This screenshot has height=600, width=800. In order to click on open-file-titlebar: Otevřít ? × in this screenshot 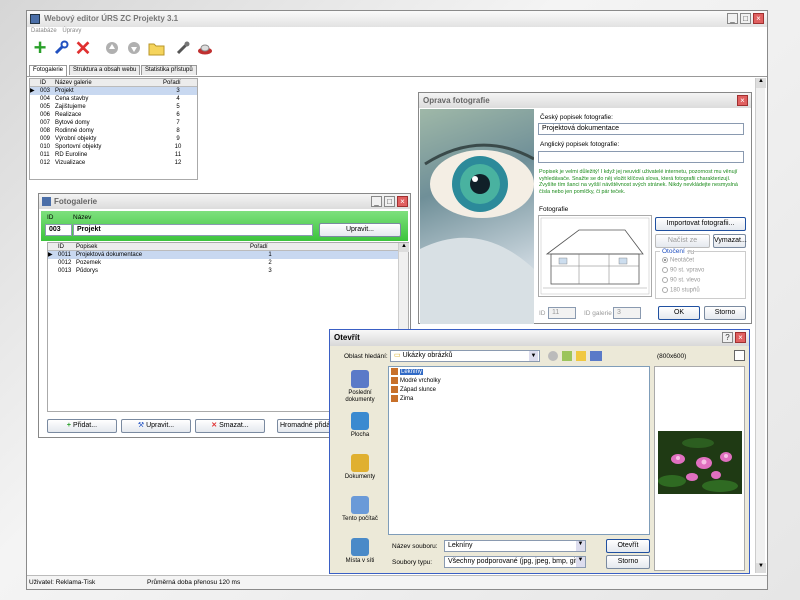, I will do `click(539, 338)`.